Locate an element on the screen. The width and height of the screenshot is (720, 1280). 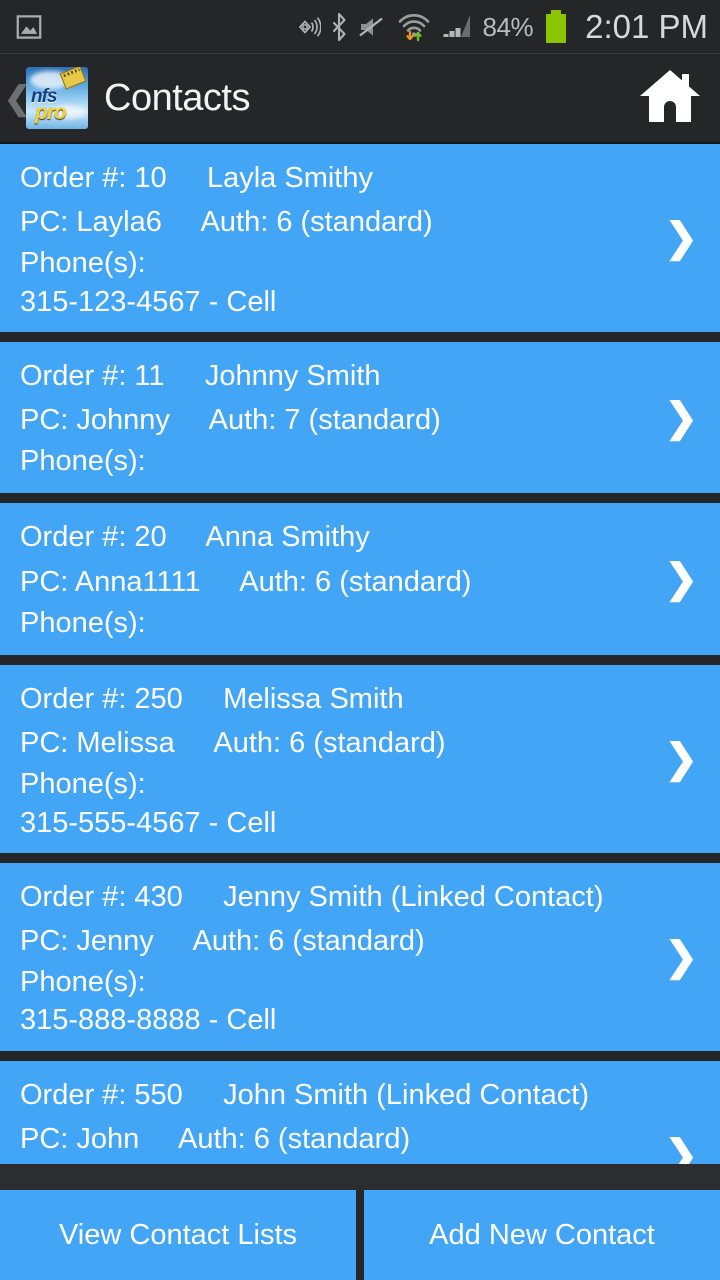
home-icon is located at coordinates (670, 98).